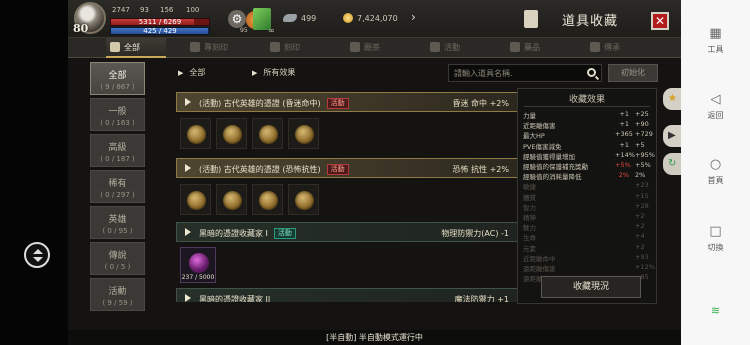  Describe the element at coordinates (715, 33) in the screenshot. I see `grid-icon: ▦` at that location.